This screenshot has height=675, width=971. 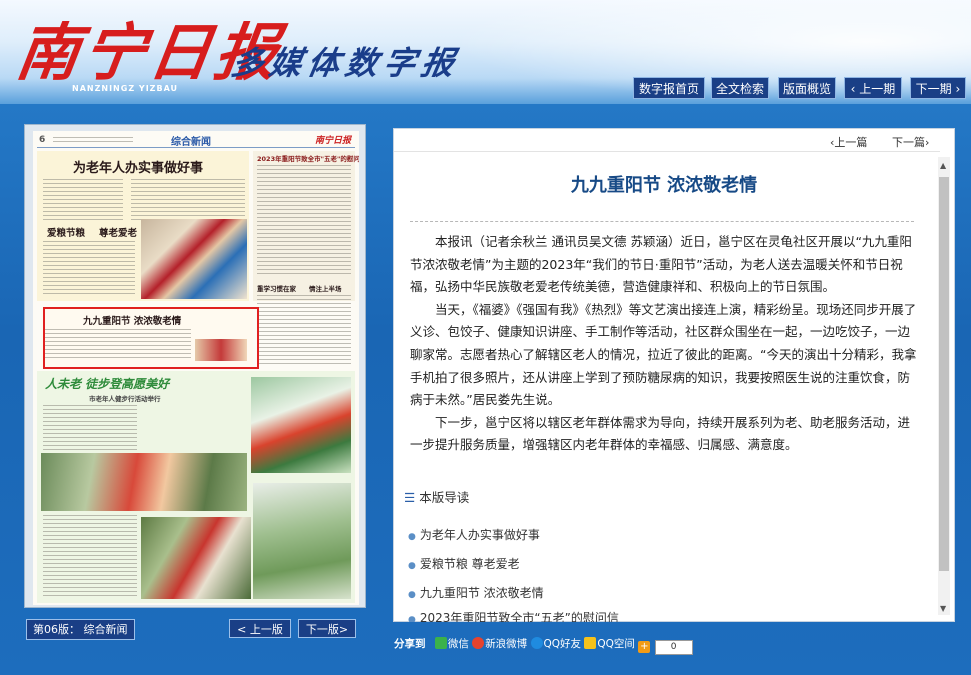 What do you see at coordinates (478, 643) in the screenshot?
I see `weibo-icon` at bounding box center [478, 643].